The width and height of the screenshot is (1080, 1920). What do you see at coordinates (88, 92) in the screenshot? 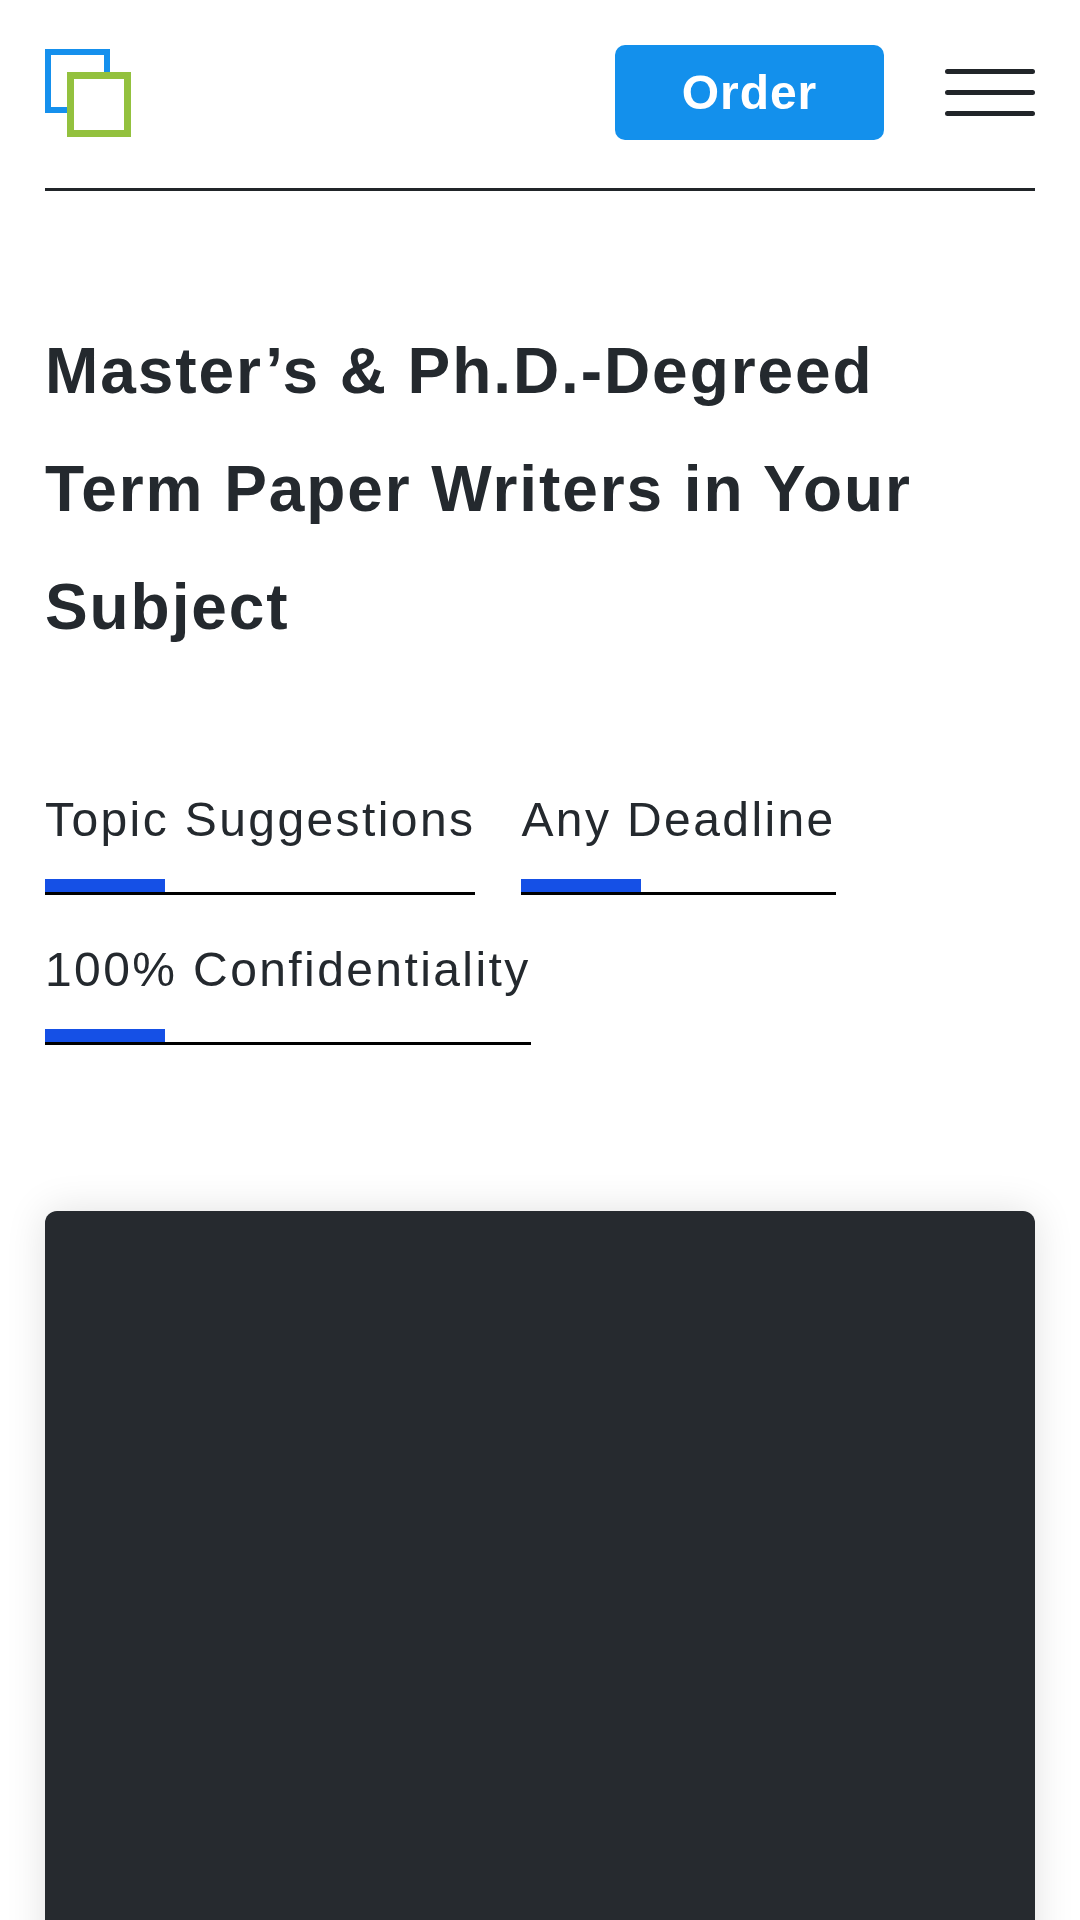
I see `logo-icon` at bounding box center [88, 92].